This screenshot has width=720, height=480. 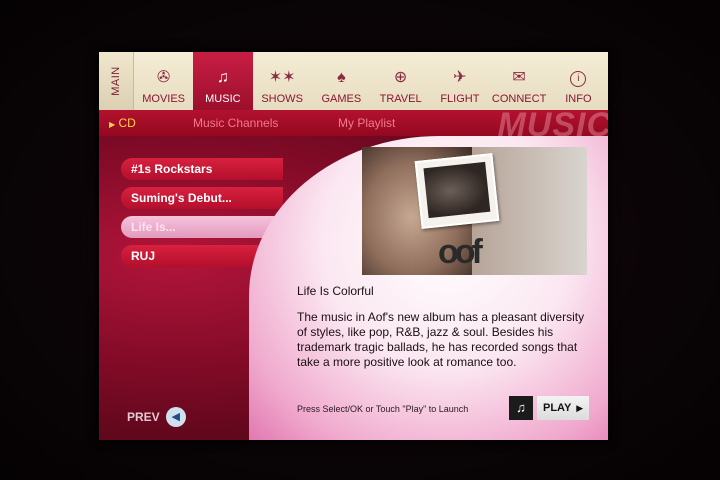 I want to click on play-label-box: PLAY ▶, so click(x=563, y=408).